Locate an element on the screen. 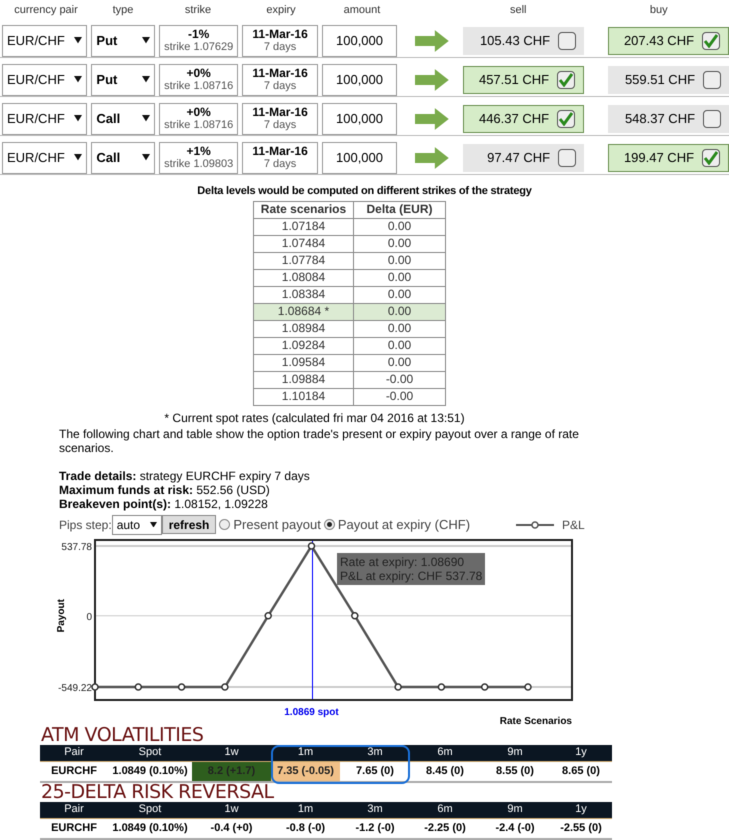 The width and height of the screenshot is (729, 840). trade-detail: Trade details: strategy EURCHF expiry 7 days is located at coordinates (185, 475).